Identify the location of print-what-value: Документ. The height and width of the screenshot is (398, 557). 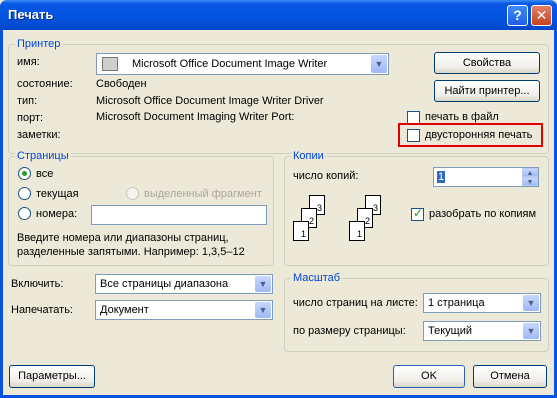
(124, 310).